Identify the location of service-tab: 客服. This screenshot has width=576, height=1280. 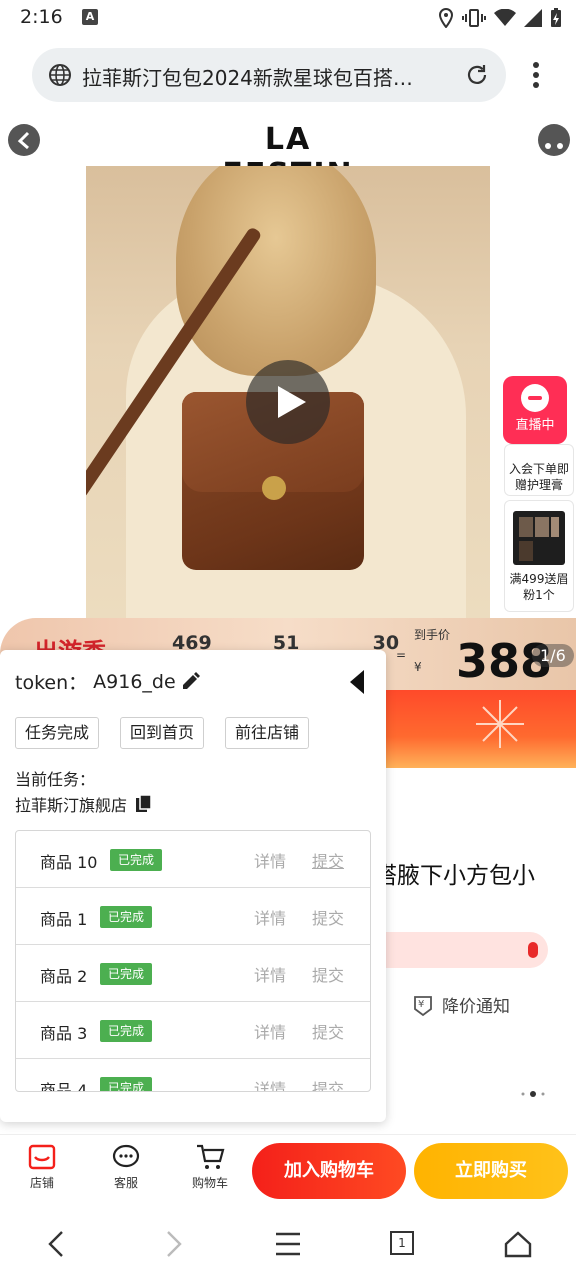
(126, 1165).